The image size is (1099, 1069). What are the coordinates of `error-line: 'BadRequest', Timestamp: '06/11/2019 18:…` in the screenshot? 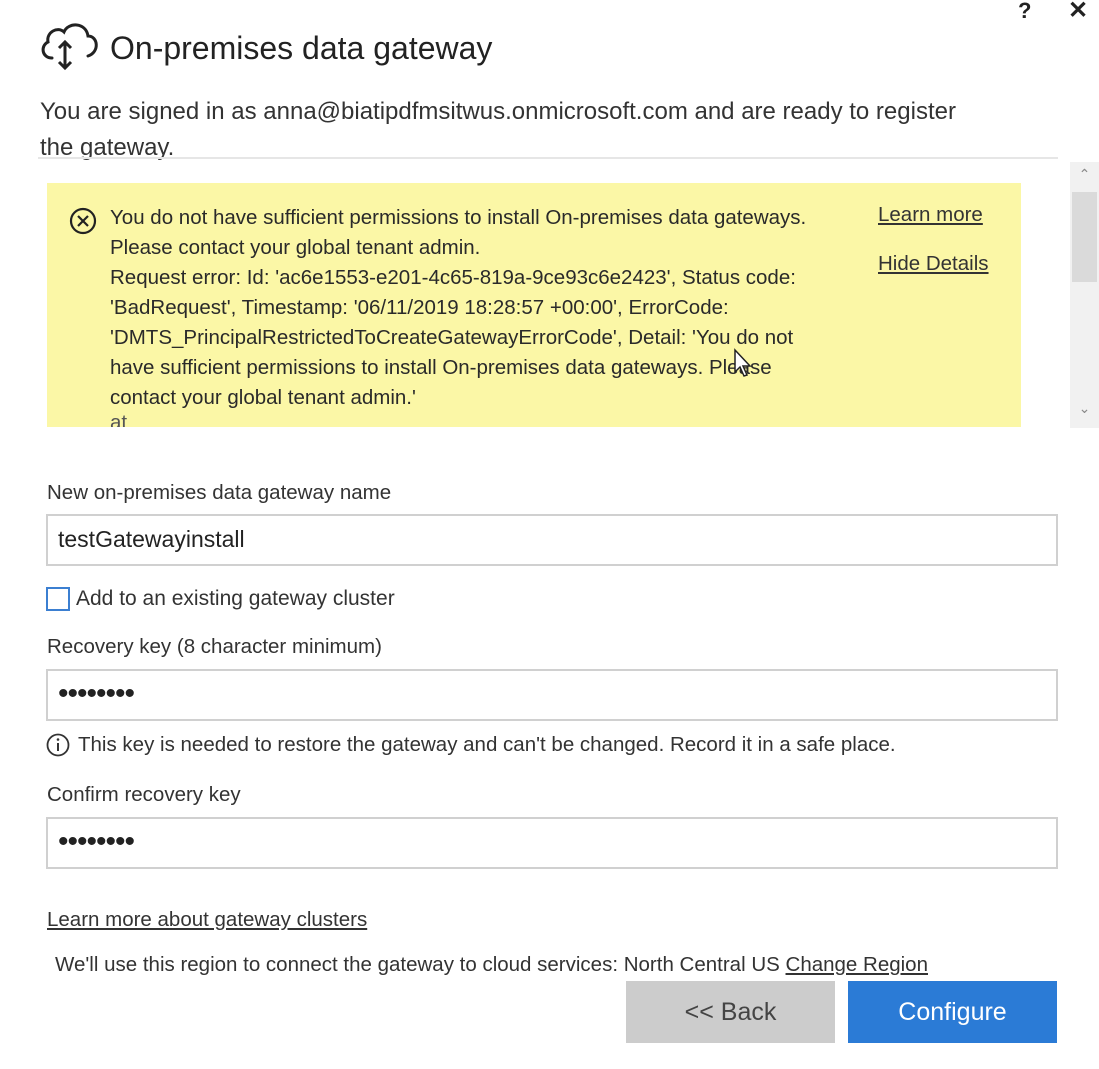 It's located at (419, 307).